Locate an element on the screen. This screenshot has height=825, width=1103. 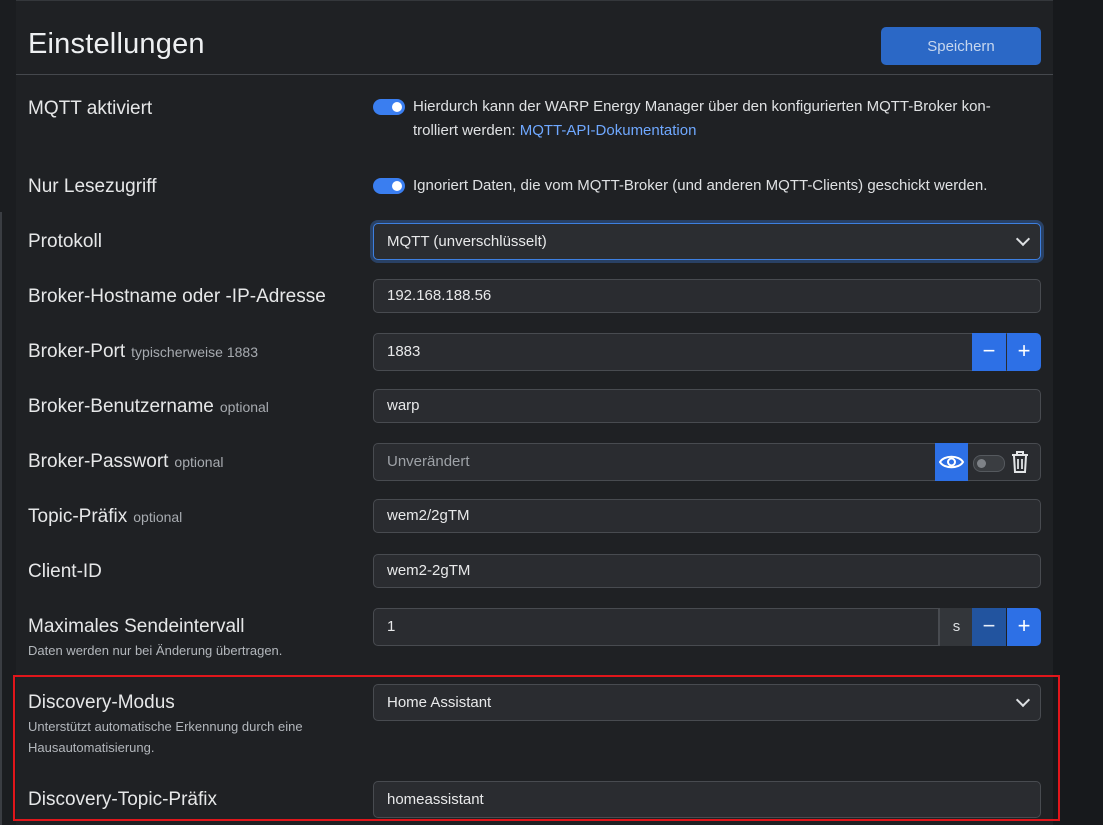
mqtt-enable-toggle is located at coordinates (389, 107).